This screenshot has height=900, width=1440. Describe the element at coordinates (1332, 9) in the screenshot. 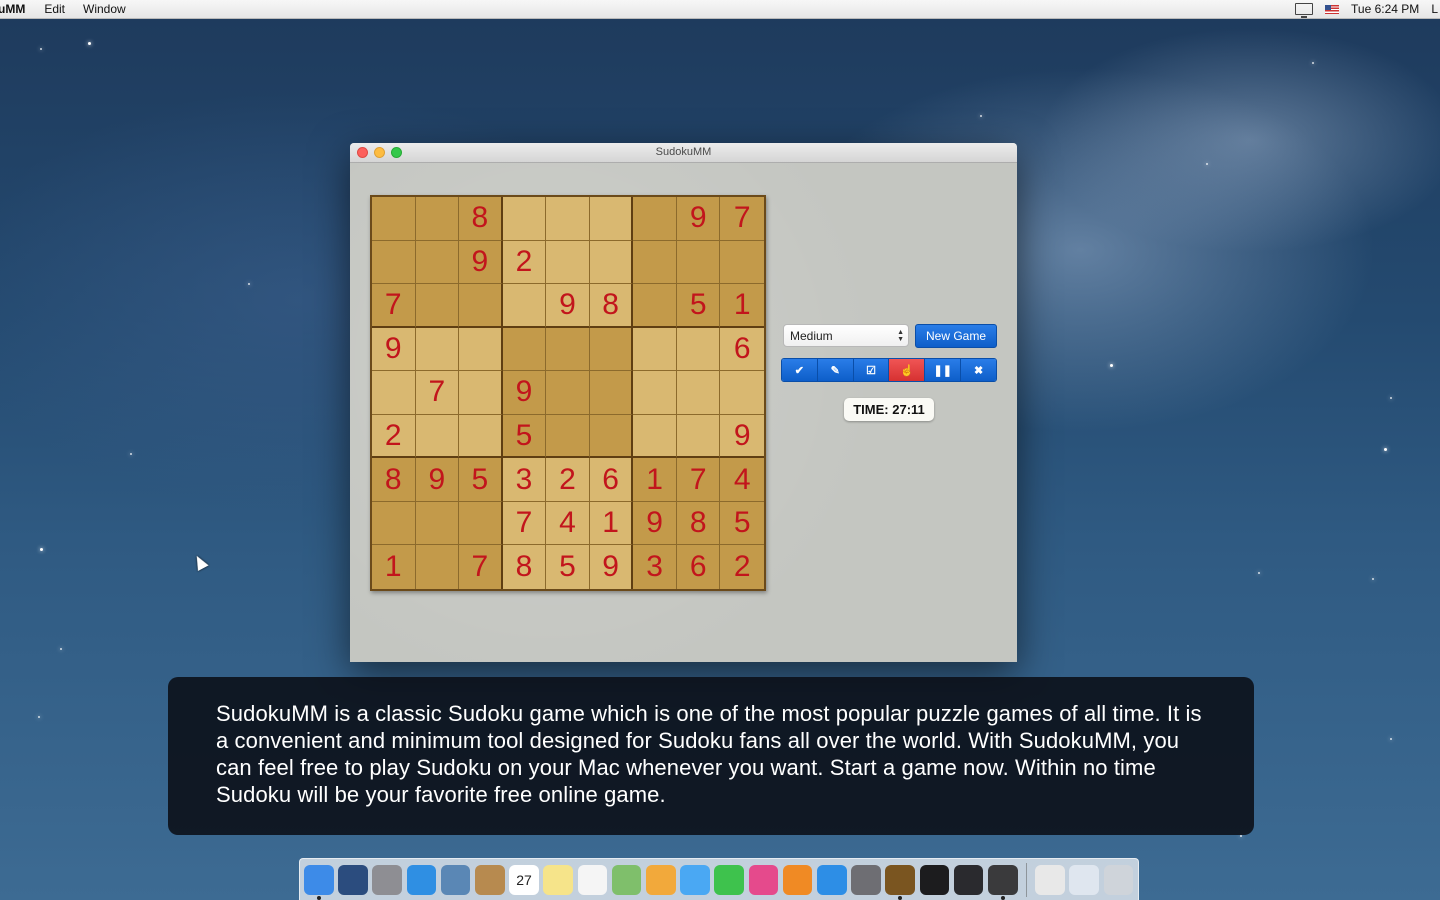

I see `input-source-flag-icon` at that location.